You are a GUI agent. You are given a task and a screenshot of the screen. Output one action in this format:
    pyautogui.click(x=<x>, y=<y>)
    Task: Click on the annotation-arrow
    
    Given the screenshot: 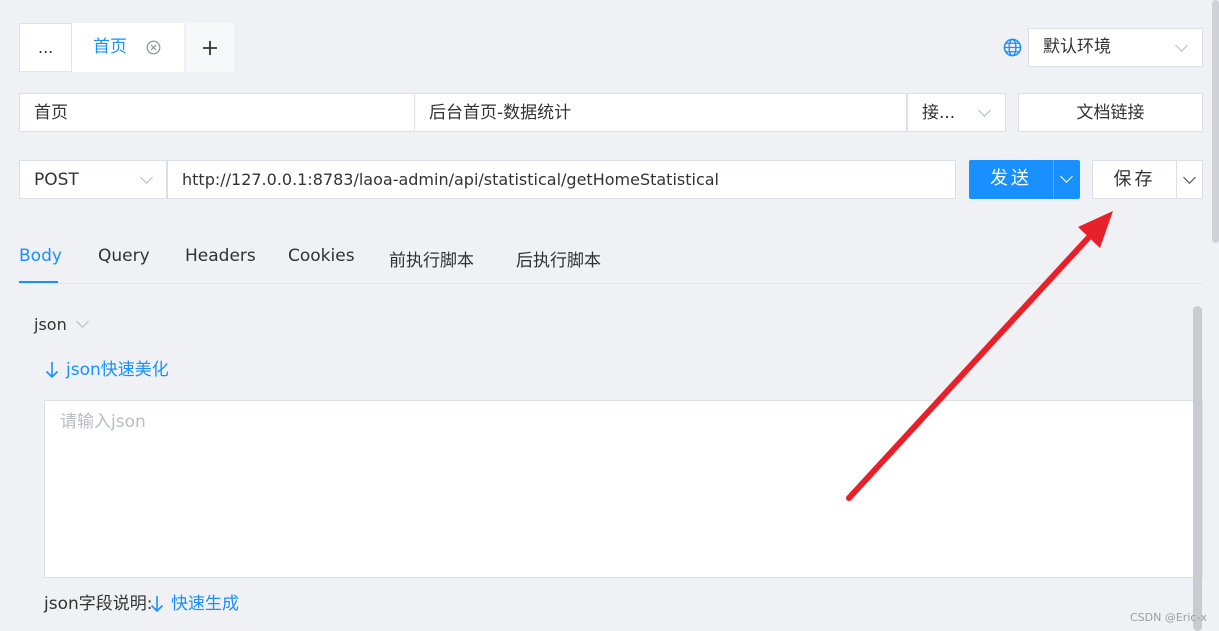 What is the action you would take?
    pyautogui.click(x=979, y=356)
    